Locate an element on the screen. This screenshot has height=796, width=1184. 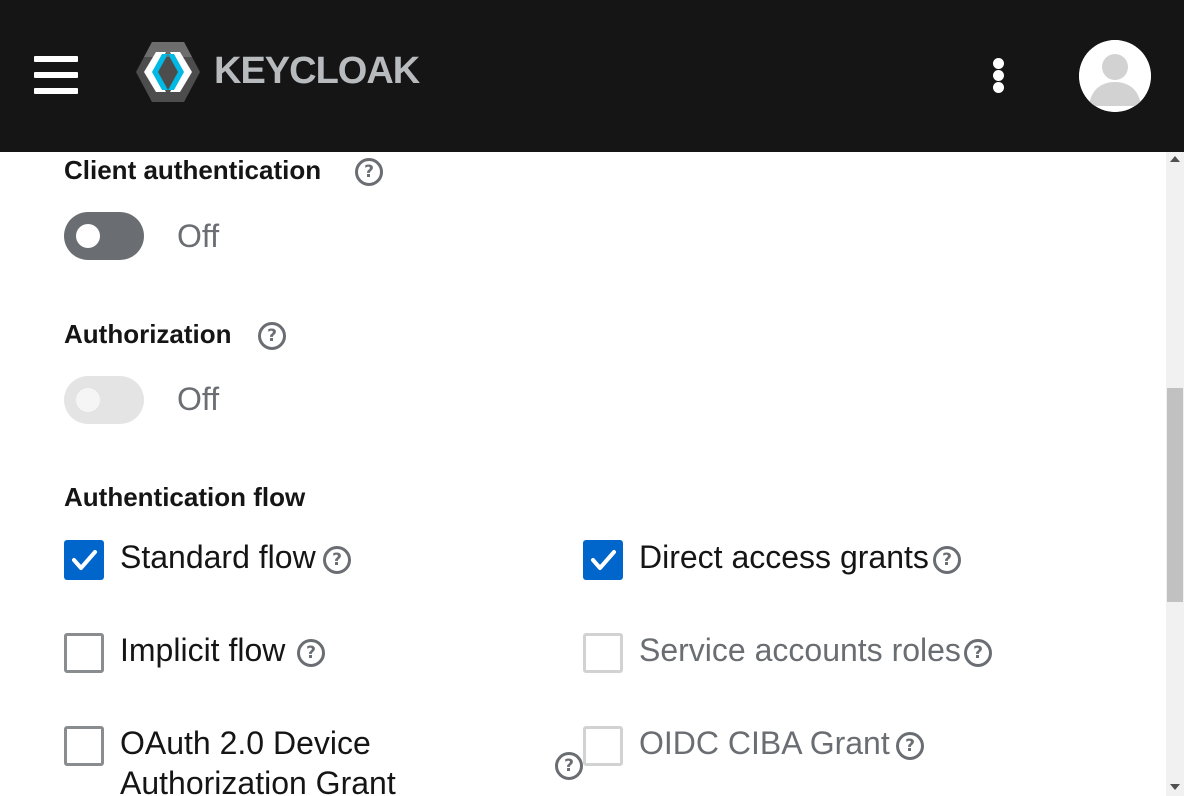
authentication-flow-label: Authentication flow is located at coordinates (185, 497).